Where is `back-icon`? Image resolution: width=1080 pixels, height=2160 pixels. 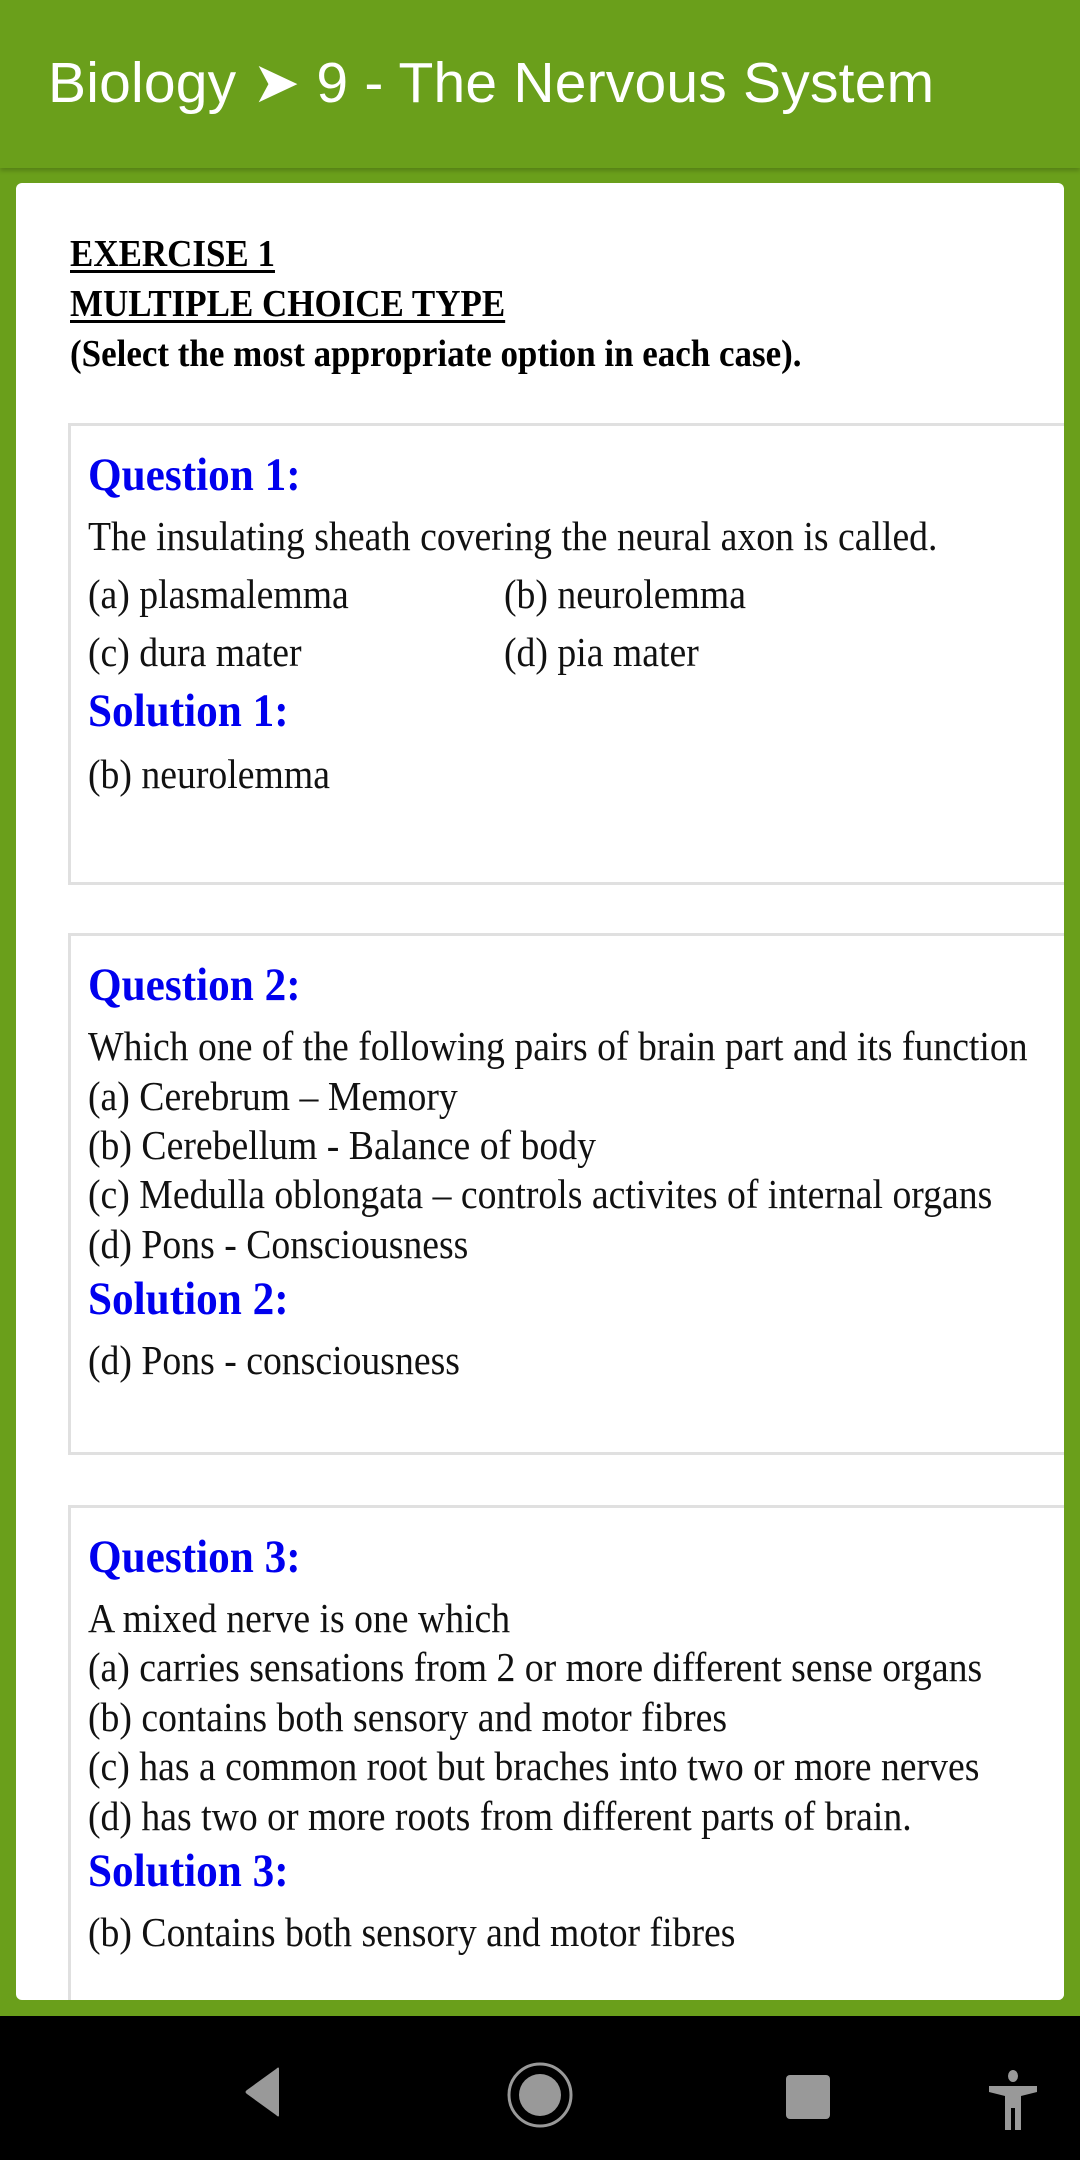 back-icon is located at coordinates (262, 2092).